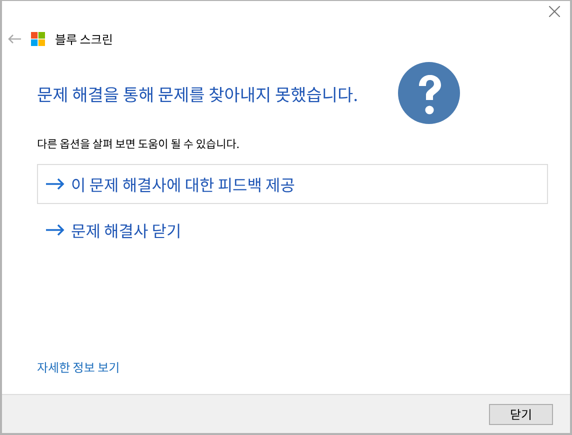 This screenshot has width=572, height=435. What do you see at coordinates (292, 184) in the screenshot?
I see `option-link: 이 문제 해결사에 대한 피드백 제공` at bounding box center [292, 184].